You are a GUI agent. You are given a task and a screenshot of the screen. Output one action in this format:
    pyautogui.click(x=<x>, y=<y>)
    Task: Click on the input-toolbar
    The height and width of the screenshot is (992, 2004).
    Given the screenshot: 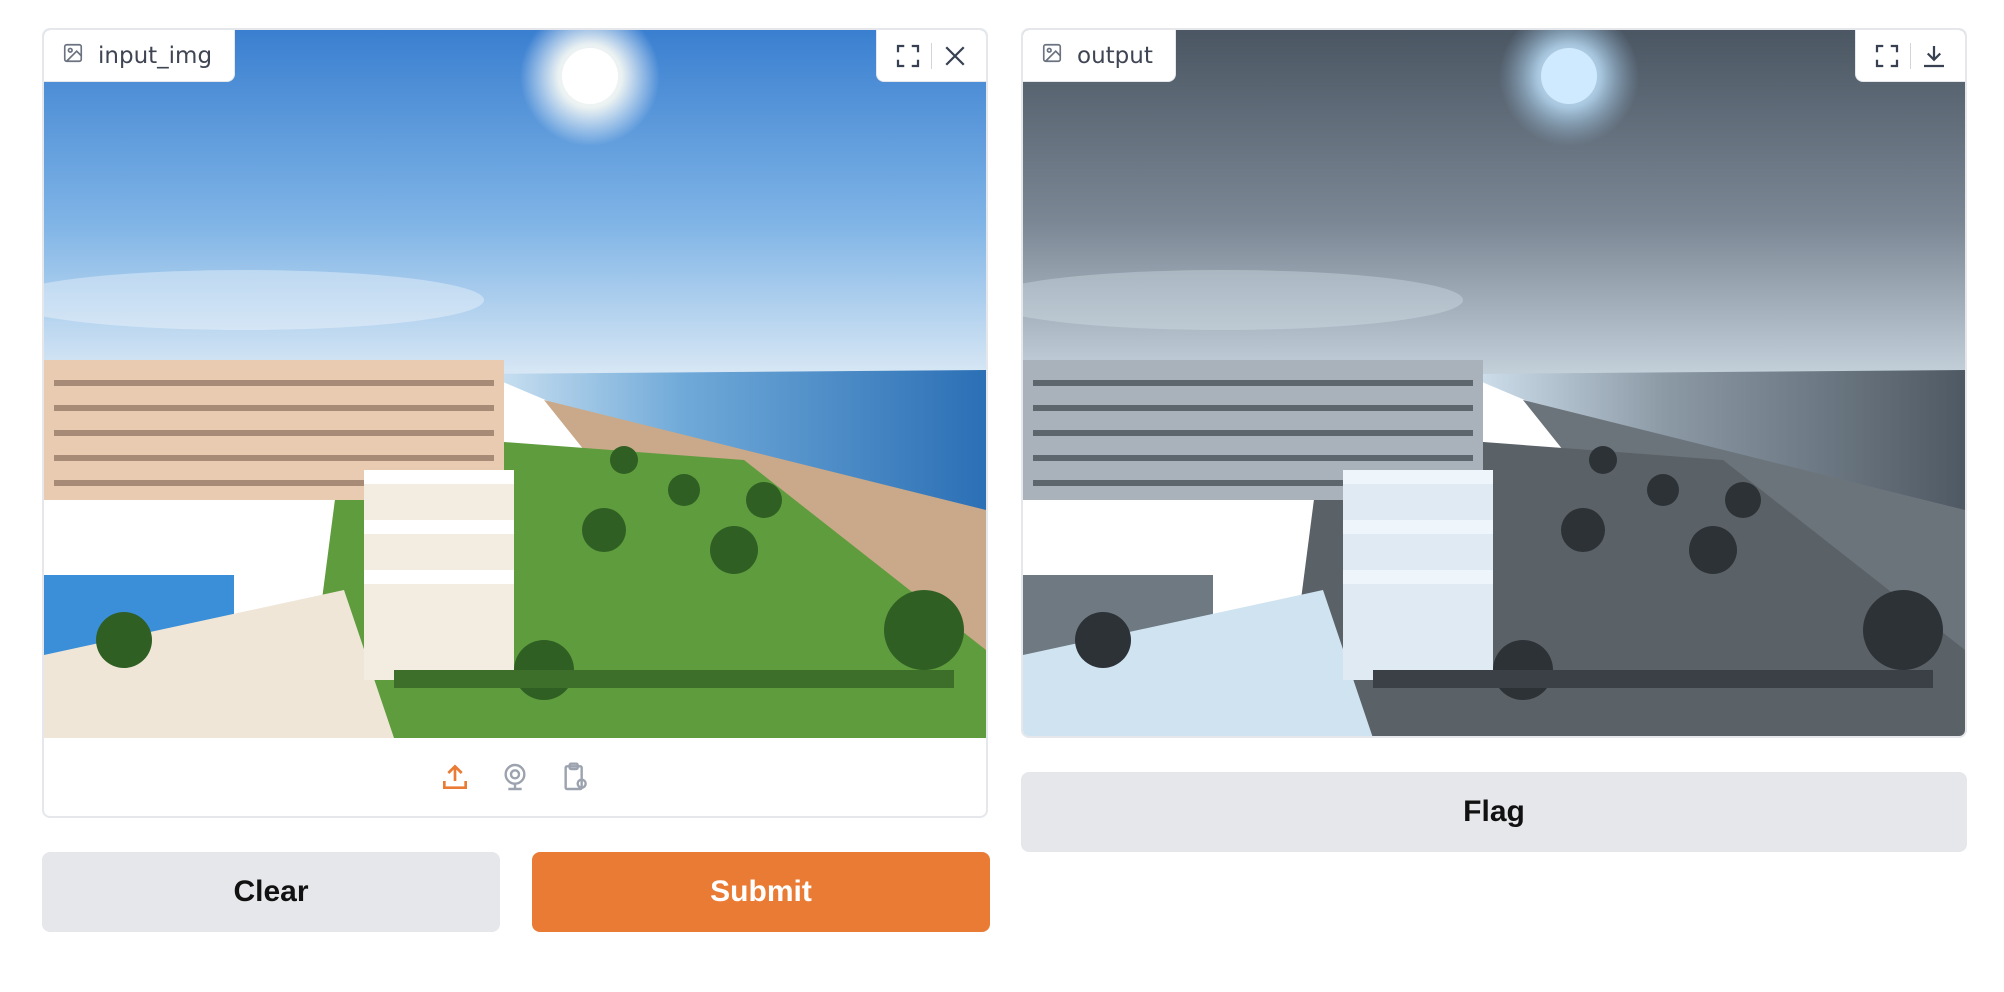 What is the action you would take?
    pyautogui.click(x=931, y=56)
    